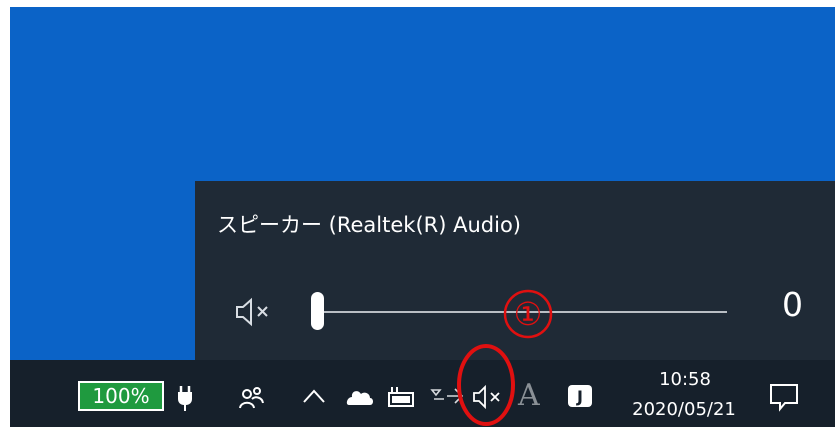 This screenshot has width=835, height=428. I want to click on people-icon, so click(252, 398).